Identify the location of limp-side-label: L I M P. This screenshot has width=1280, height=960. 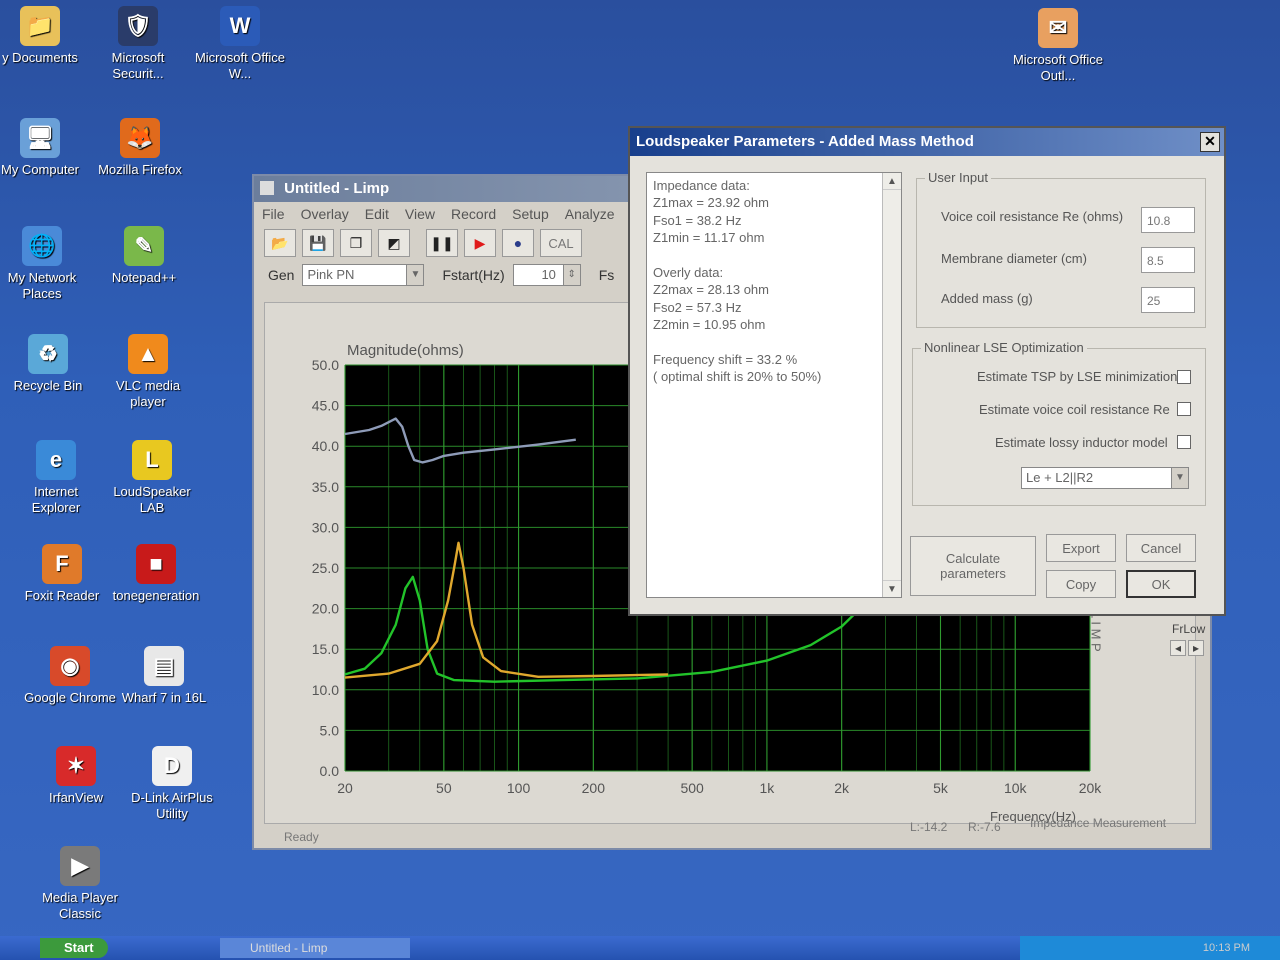
(1096, 631).